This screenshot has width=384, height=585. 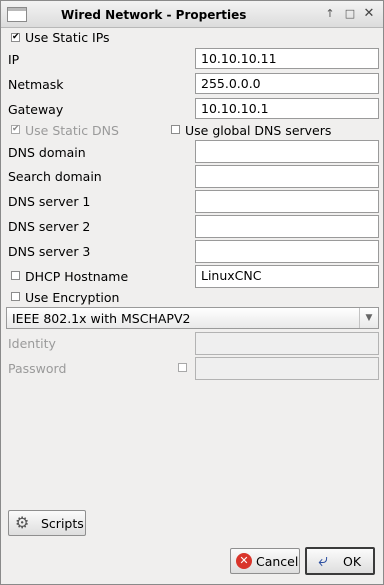 I want to click on back-arrow-icon: ⤶, so click(x=323, y=560).